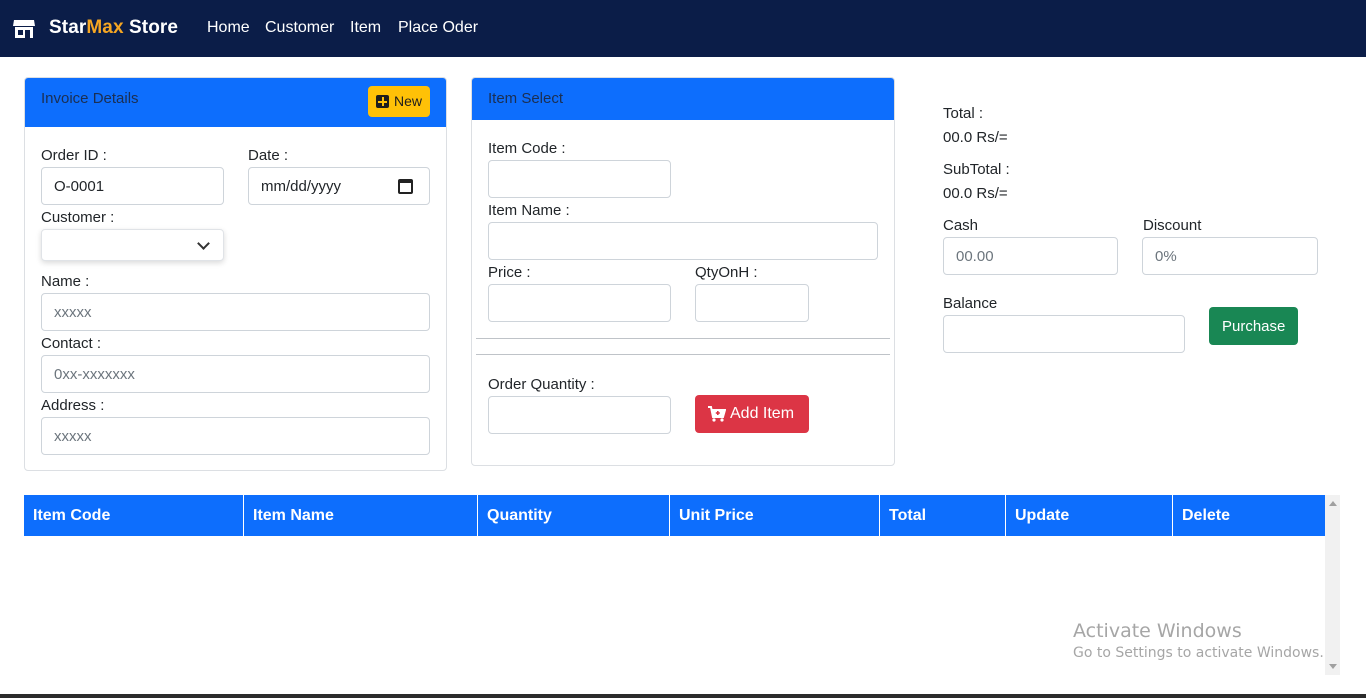 The height and width of the screenshot is (698, 1366). I want to click on customer-select, so click(132, 245).